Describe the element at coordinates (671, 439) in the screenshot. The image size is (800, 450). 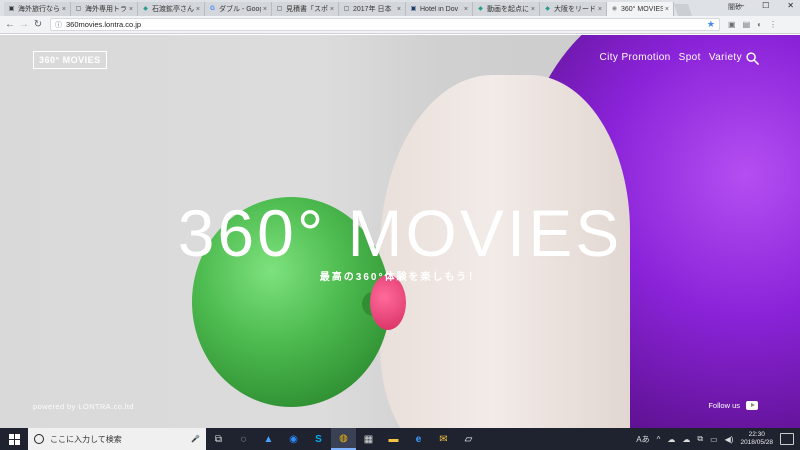
I see `onedrive-icon: ☁` at that location.